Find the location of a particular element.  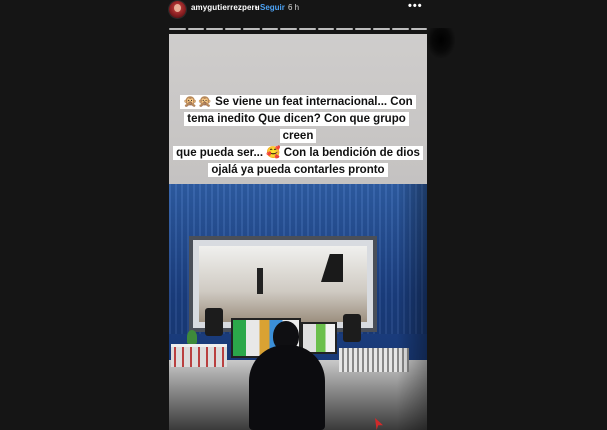

plant-decoration is located at coordinates (192, 337).